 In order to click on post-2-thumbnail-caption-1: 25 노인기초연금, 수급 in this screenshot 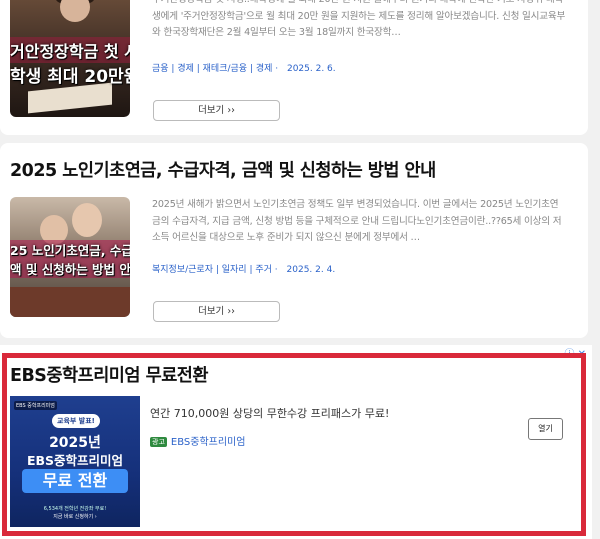, I will do `click(70, 249)`.